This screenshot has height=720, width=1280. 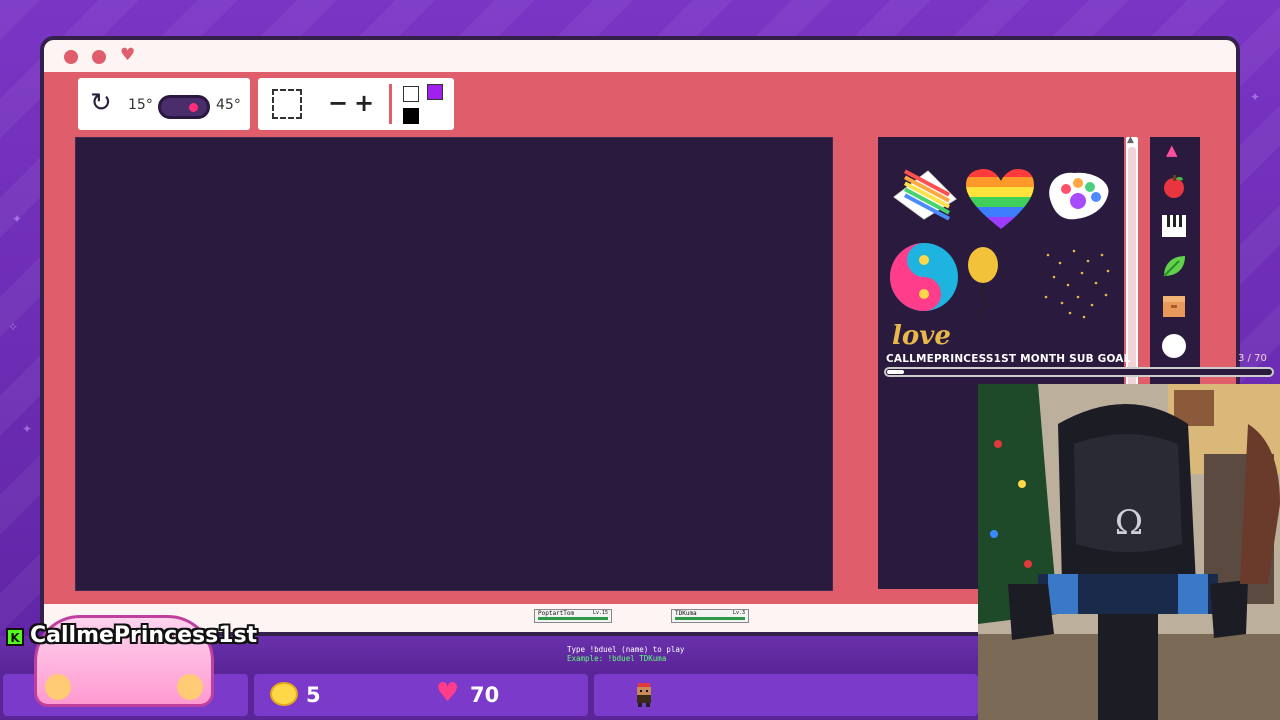 What do you see at coordinates (1129, 523) in the screenshot?
I see `svg-text: Ω` at bounding box center [1129, 523].